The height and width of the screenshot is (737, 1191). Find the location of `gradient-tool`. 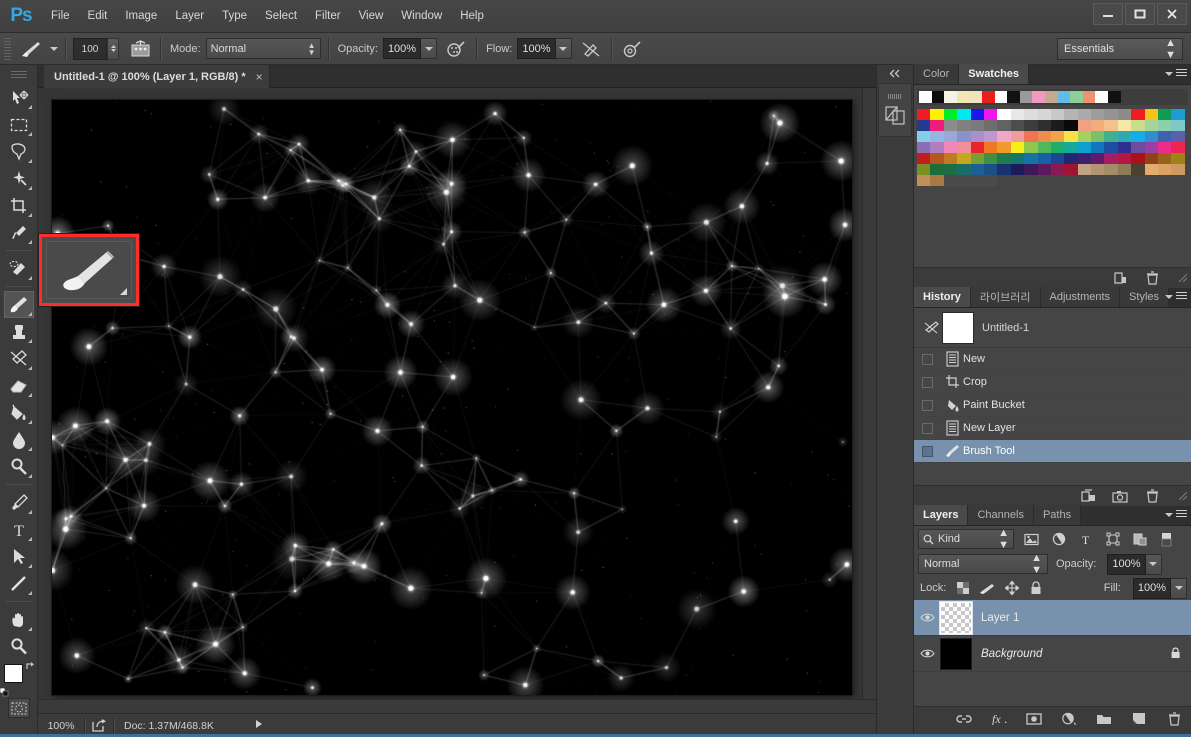

gradient-tool is located at coordinates (19, 412).